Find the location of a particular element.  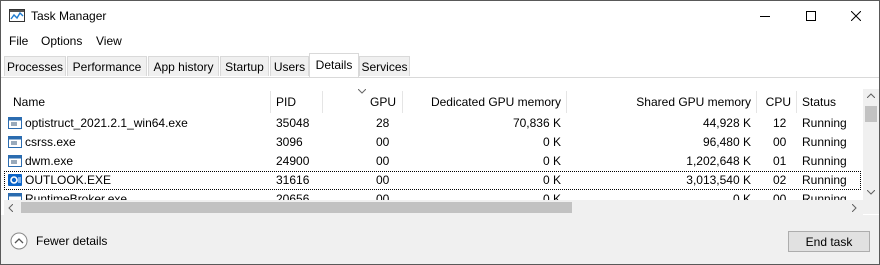

column-header-name: Name is located at coordinates (138, 102).